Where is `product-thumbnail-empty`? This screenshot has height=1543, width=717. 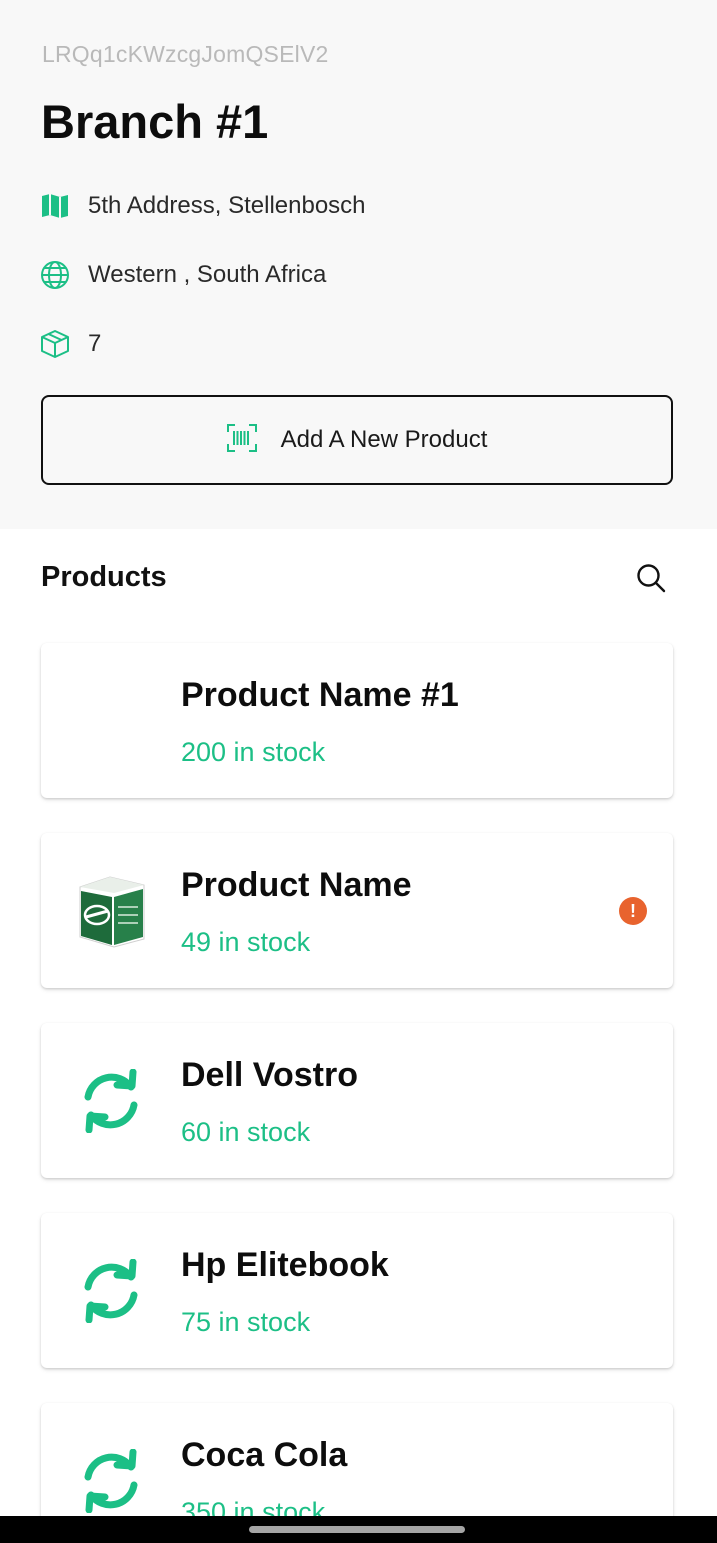 product-thumbnail-empty is located at coordinates (111, 721).